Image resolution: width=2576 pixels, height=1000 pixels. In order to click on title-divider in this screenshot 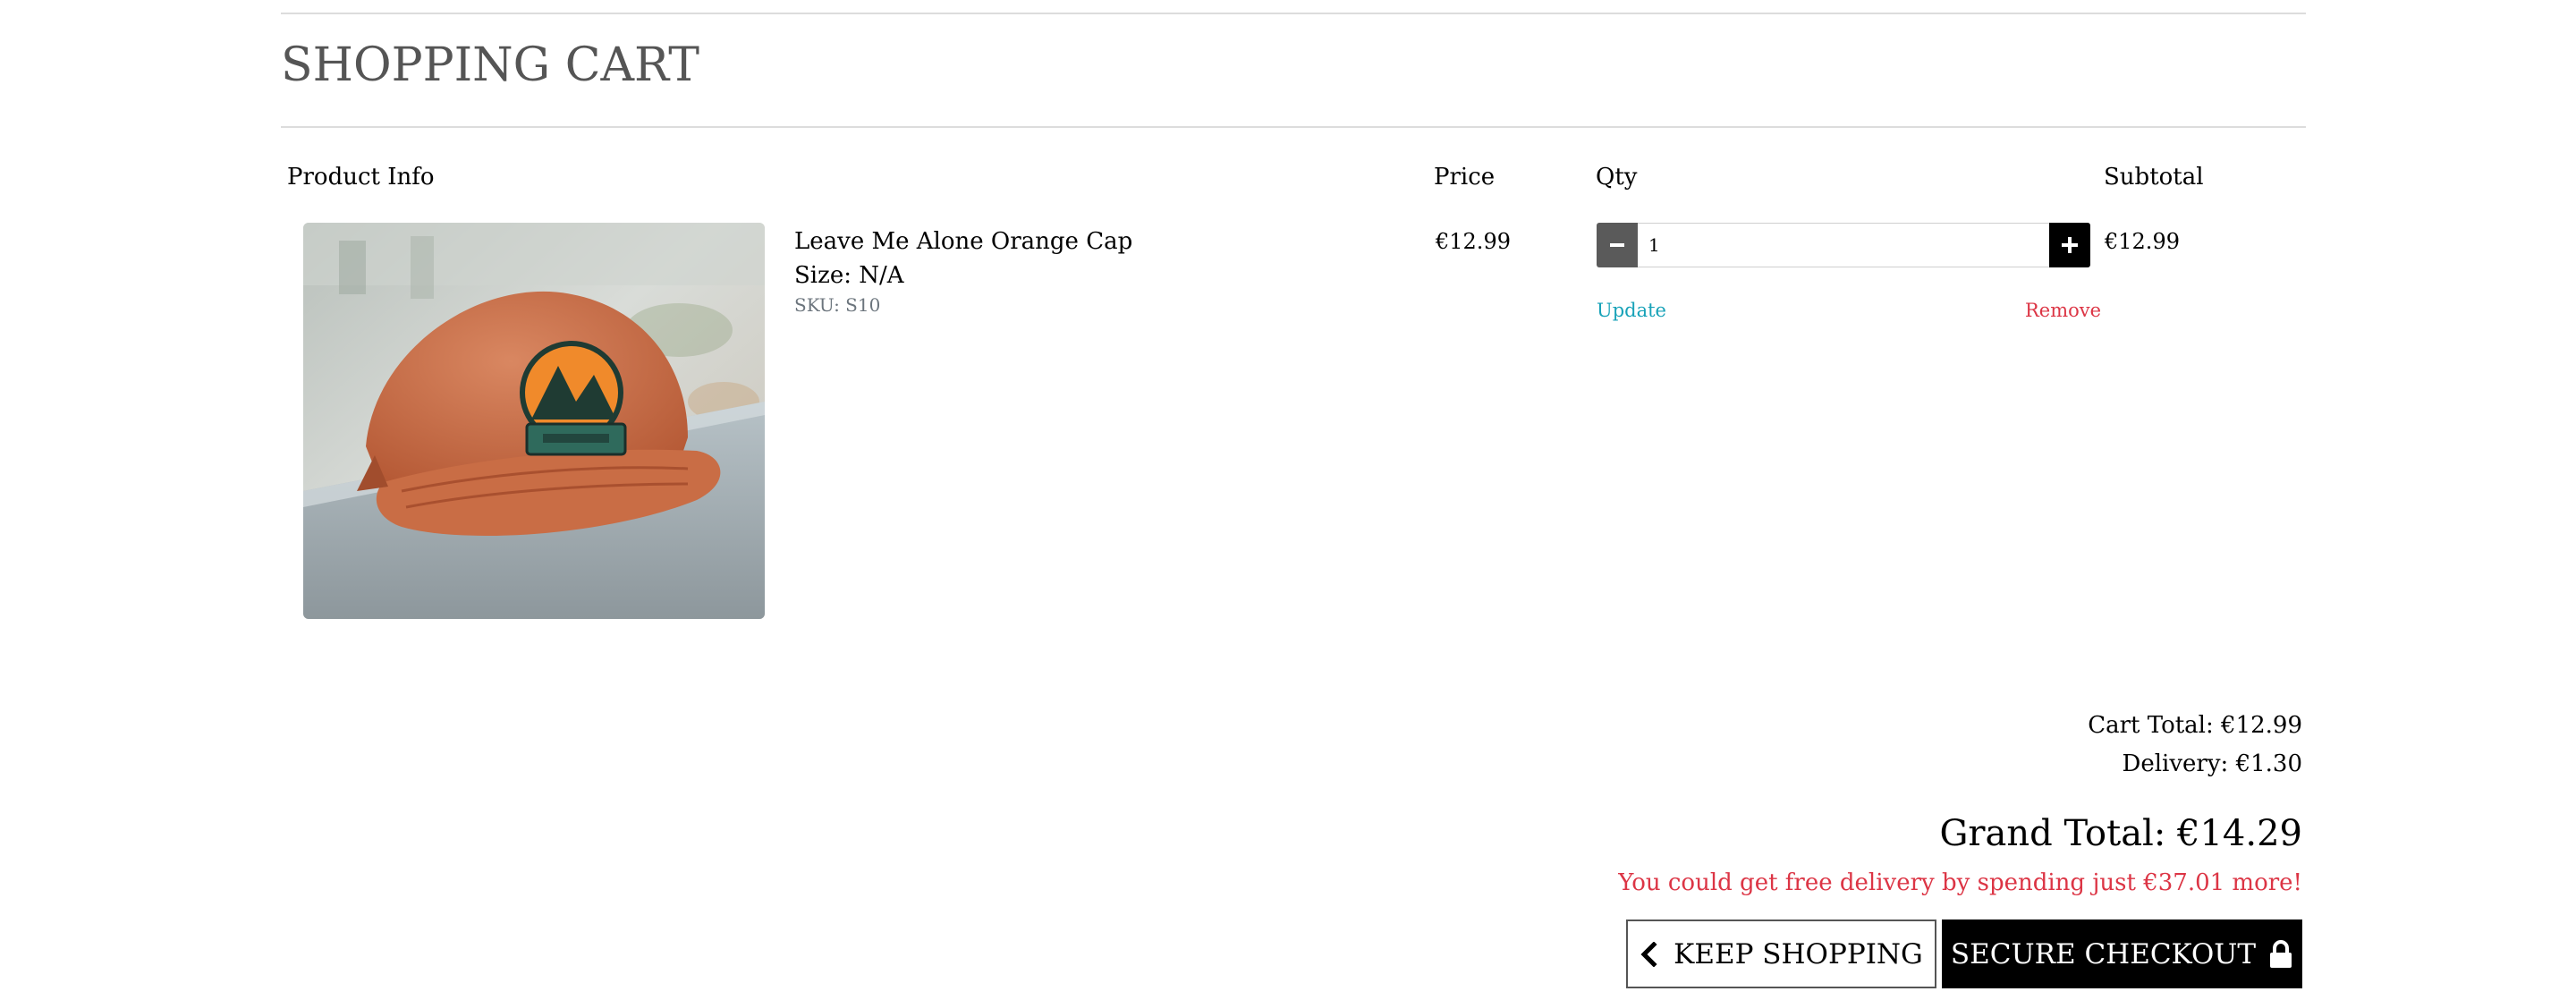, I will do `click(1293, 127)`.